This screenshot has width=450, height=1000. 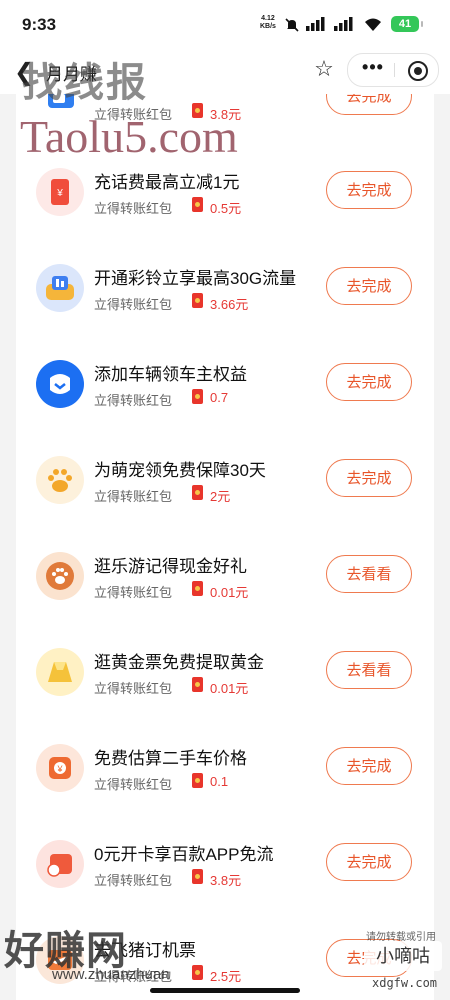 I want to click on task-row: 添加车辆领车主权益 立得转账红包 0.7 去完成, so click(x=225, y=384).